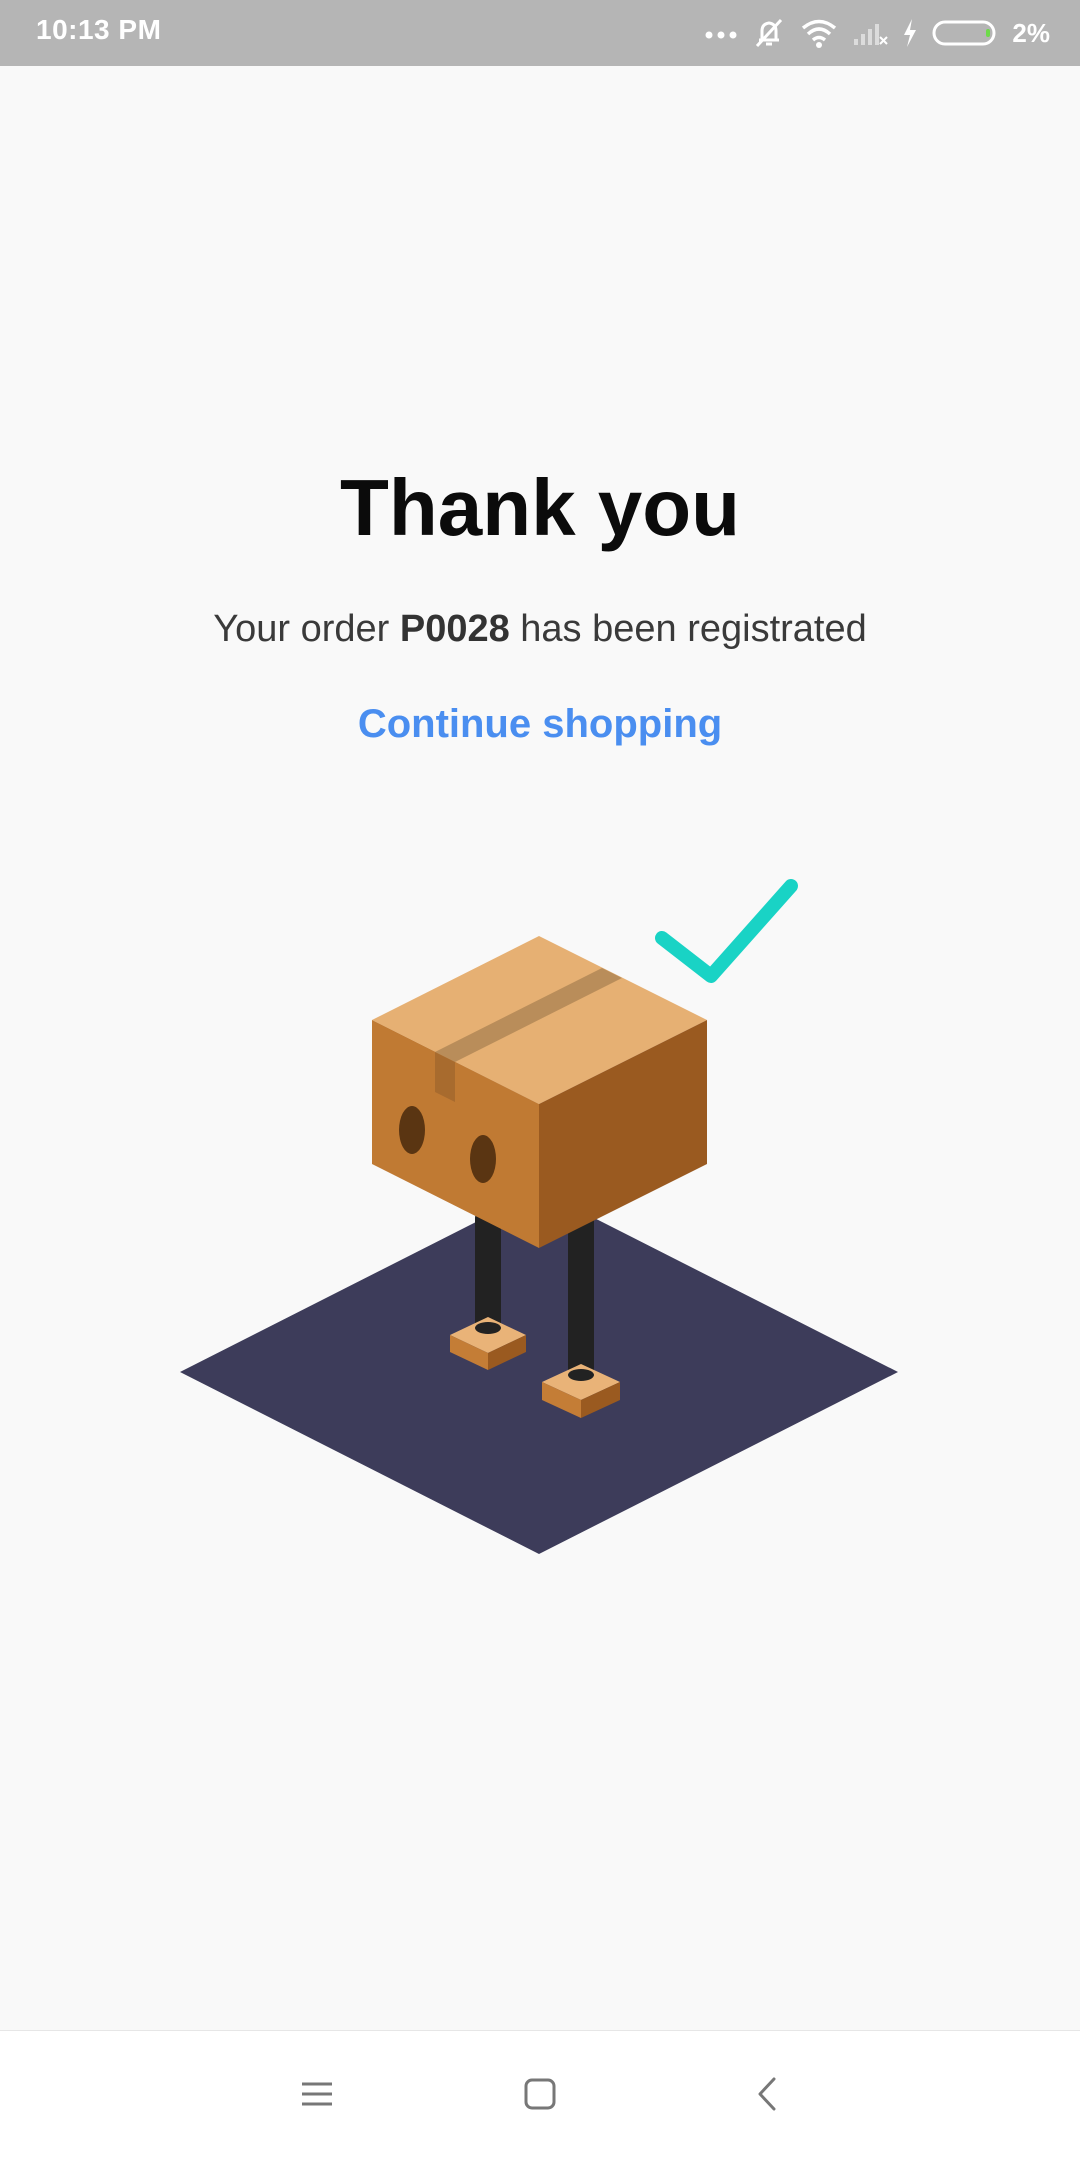 The width and height of the screenshot is (1080, 2160). Describe the element at coordinates (488, 1272) in the screenshot. I see `left-leg` at that location.